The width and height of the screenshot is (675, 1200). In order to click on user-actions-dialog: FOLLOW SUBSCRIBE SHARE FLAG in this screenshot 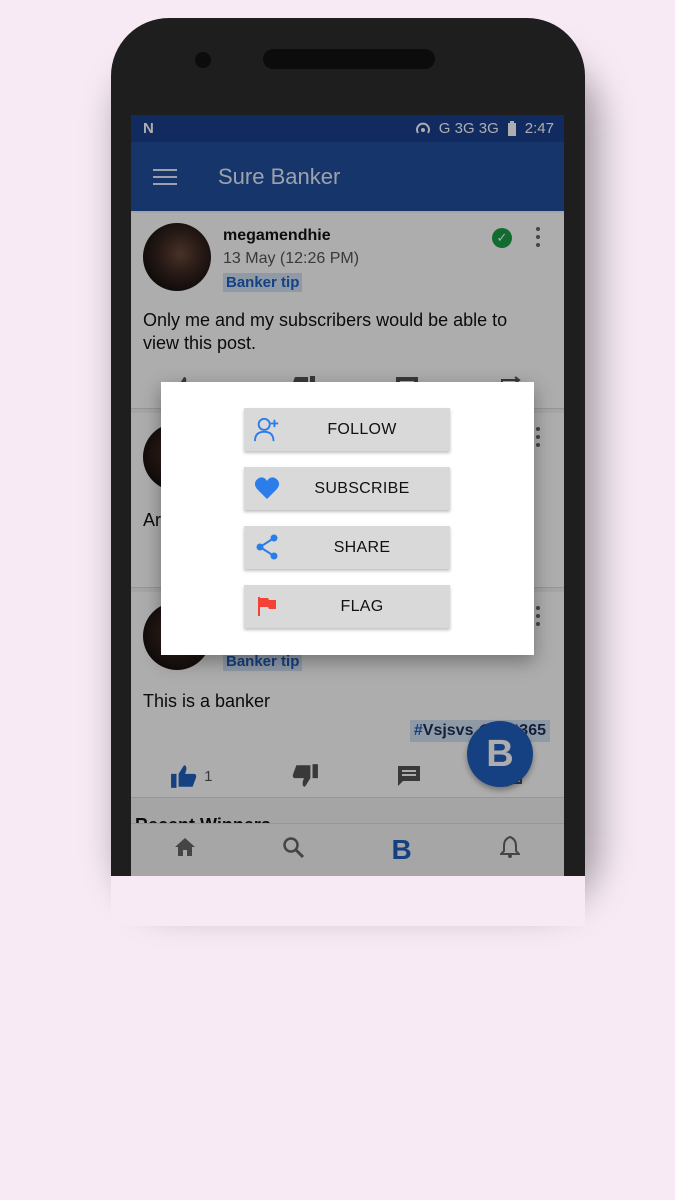, I will do `click(347, 518)`.